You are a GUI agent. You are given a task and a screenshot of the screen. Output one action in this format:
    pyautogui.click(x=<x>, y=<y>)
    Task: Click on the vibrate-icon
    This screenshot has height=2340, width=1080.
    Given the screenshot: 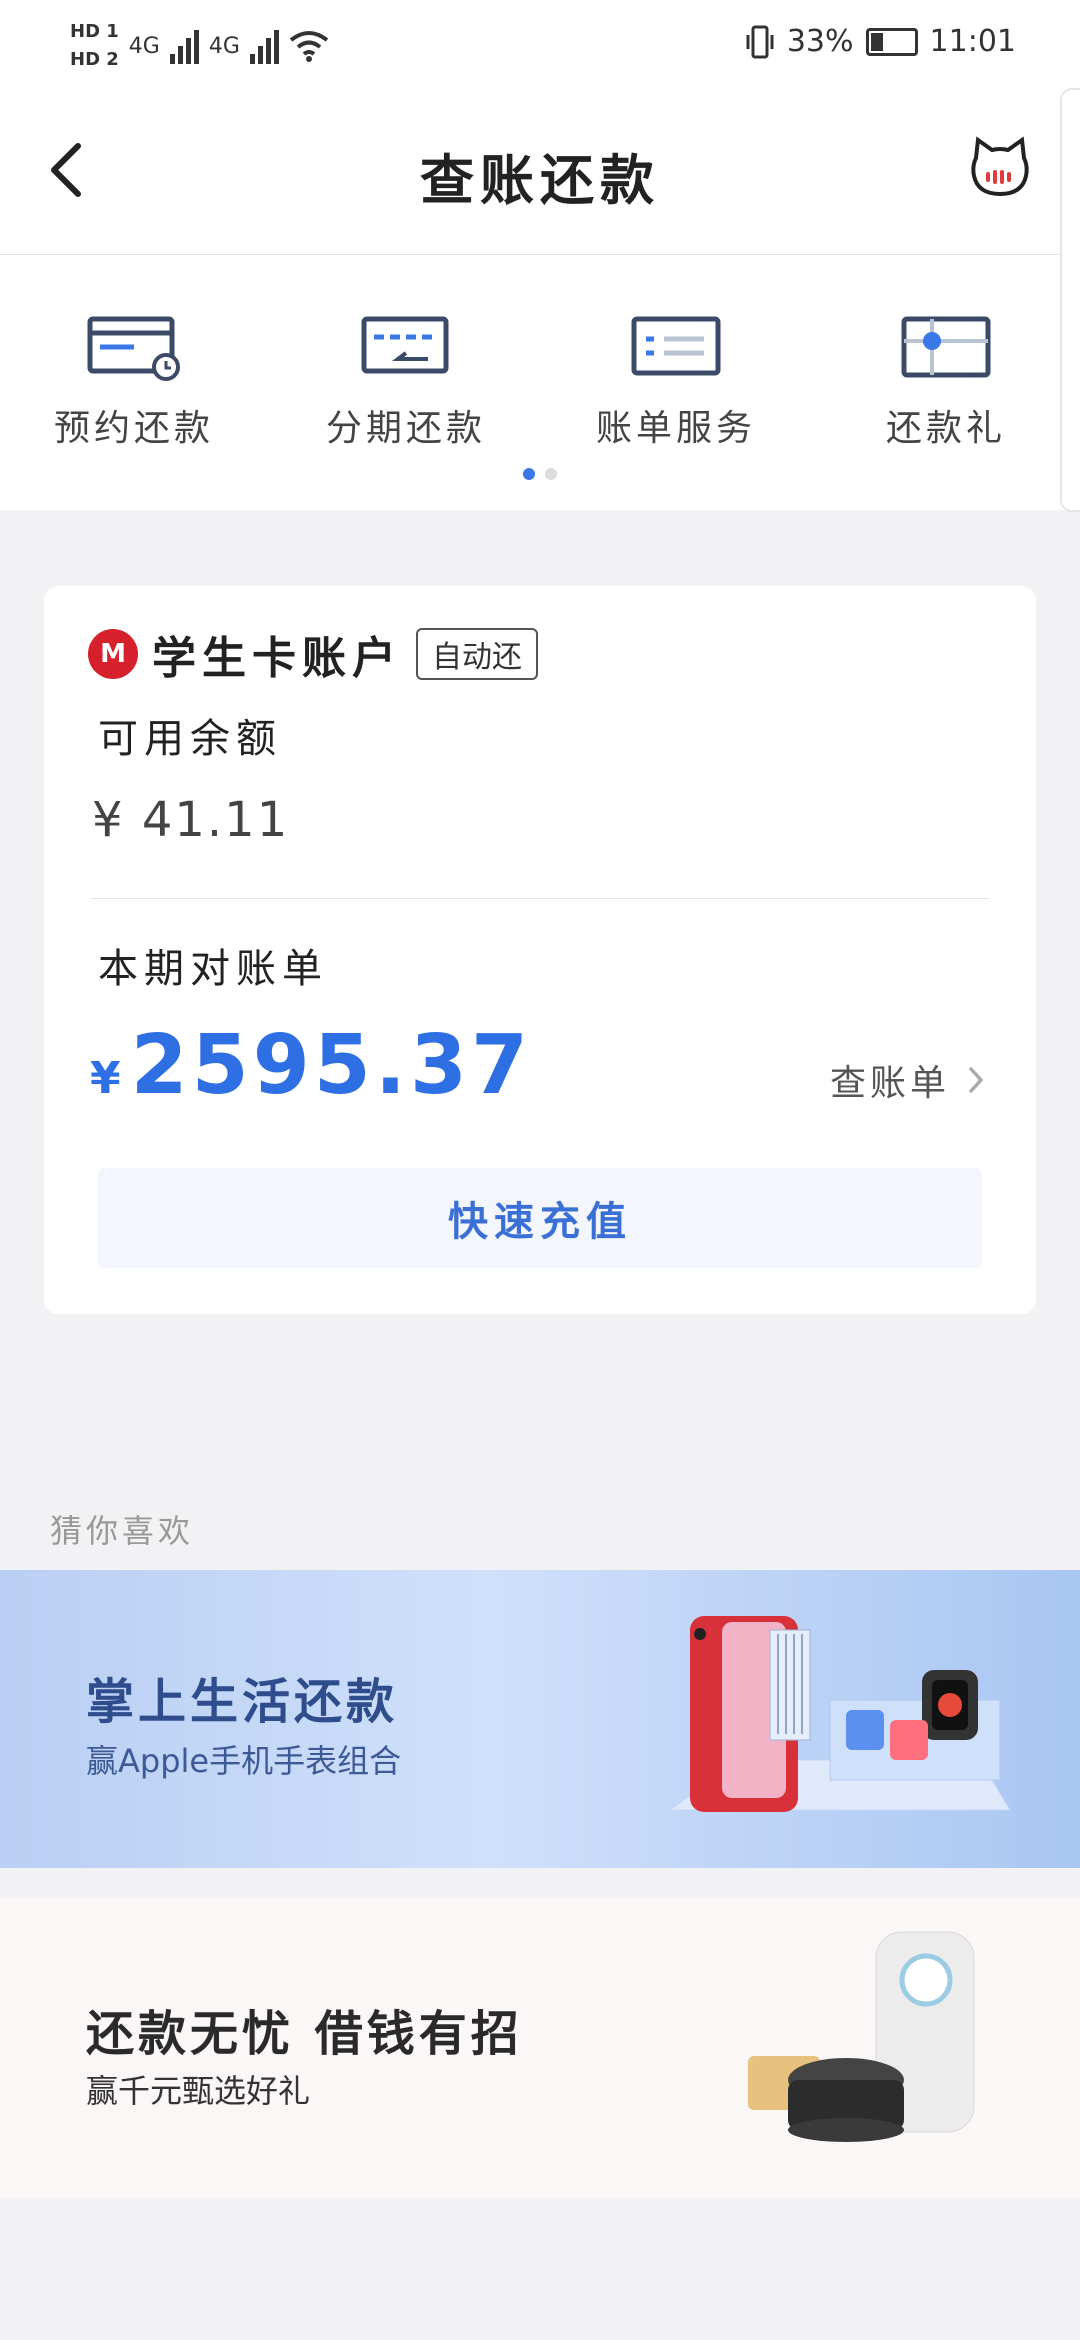 What is the action you would take?
    pyautogui.click(x=760, y=41)
    